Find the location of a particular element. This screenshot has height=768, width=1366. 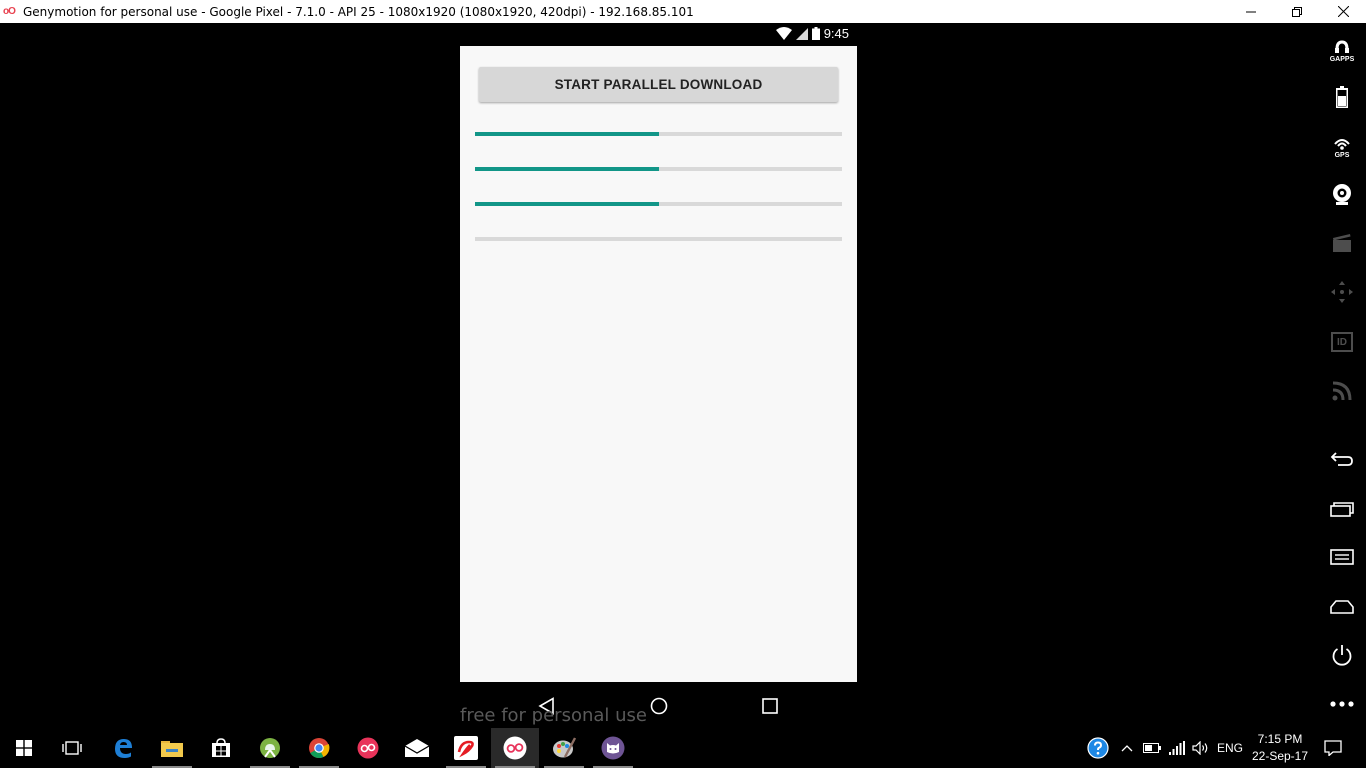

tray-volume-button is located at coordinates (1201, 748).